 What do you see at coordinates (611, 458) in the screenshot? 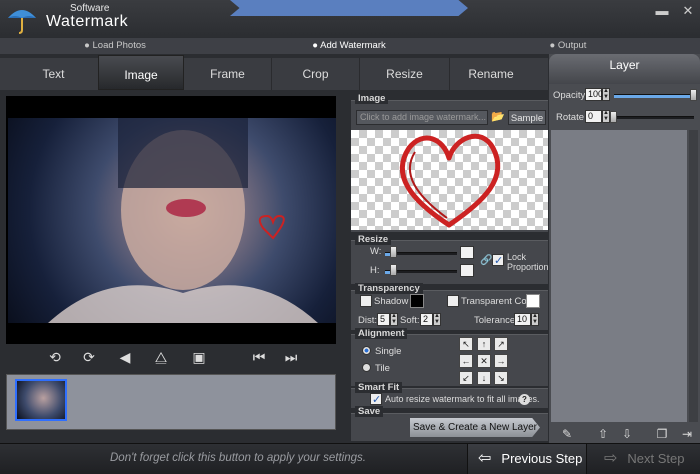
I see `arrow-right-icon: ⇨` at bounding box center [611, 458].